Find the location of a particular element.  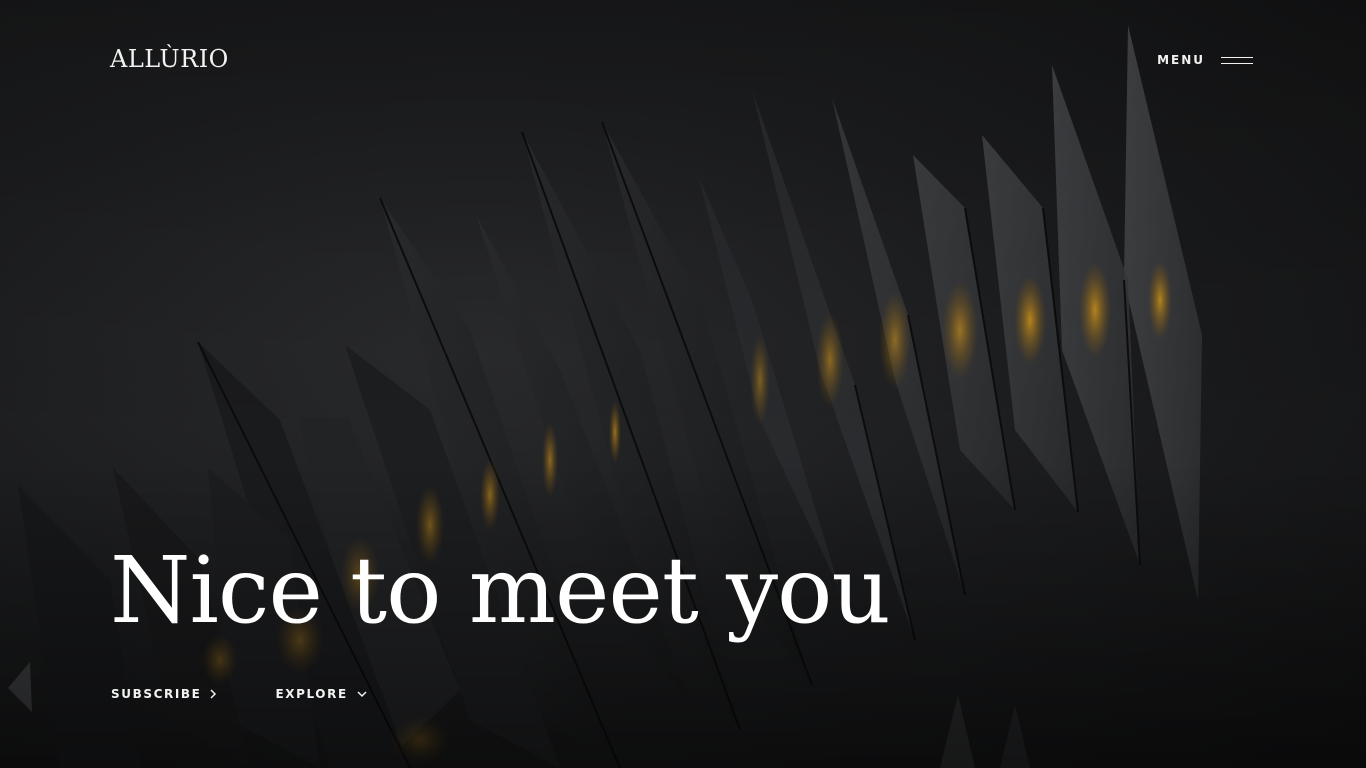

chevron-down-icon is located at coordinates (362, 694).